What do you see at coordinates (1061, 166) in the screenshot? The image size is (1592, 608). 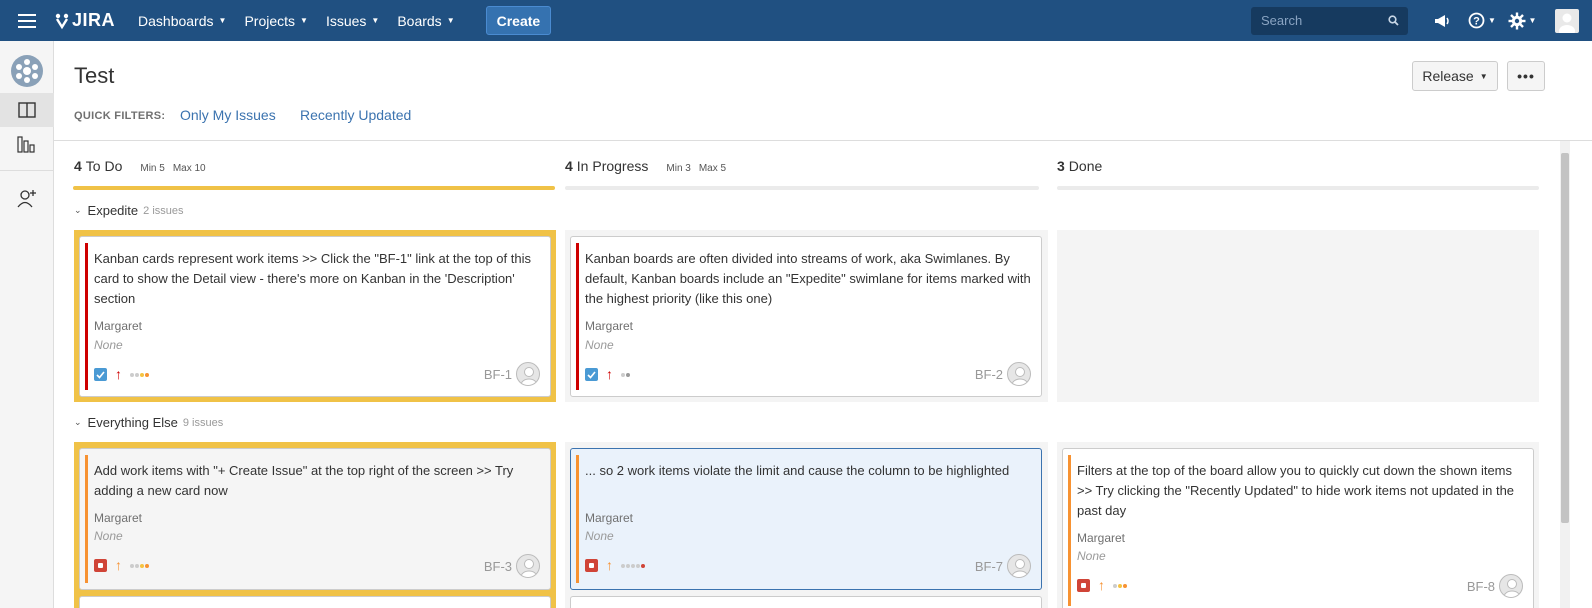 I see `column-count: 3` at bounding box center [1061, 166].